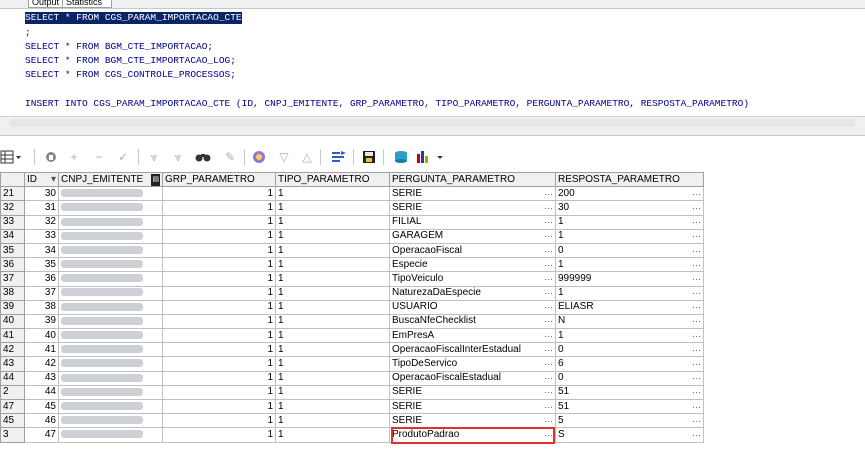  What do you see at coordinates (629, 179) in the screenshot?
I see `column-header-resposta: RESPOSTA_PARAMETRO` at bounding box center [629, 179].